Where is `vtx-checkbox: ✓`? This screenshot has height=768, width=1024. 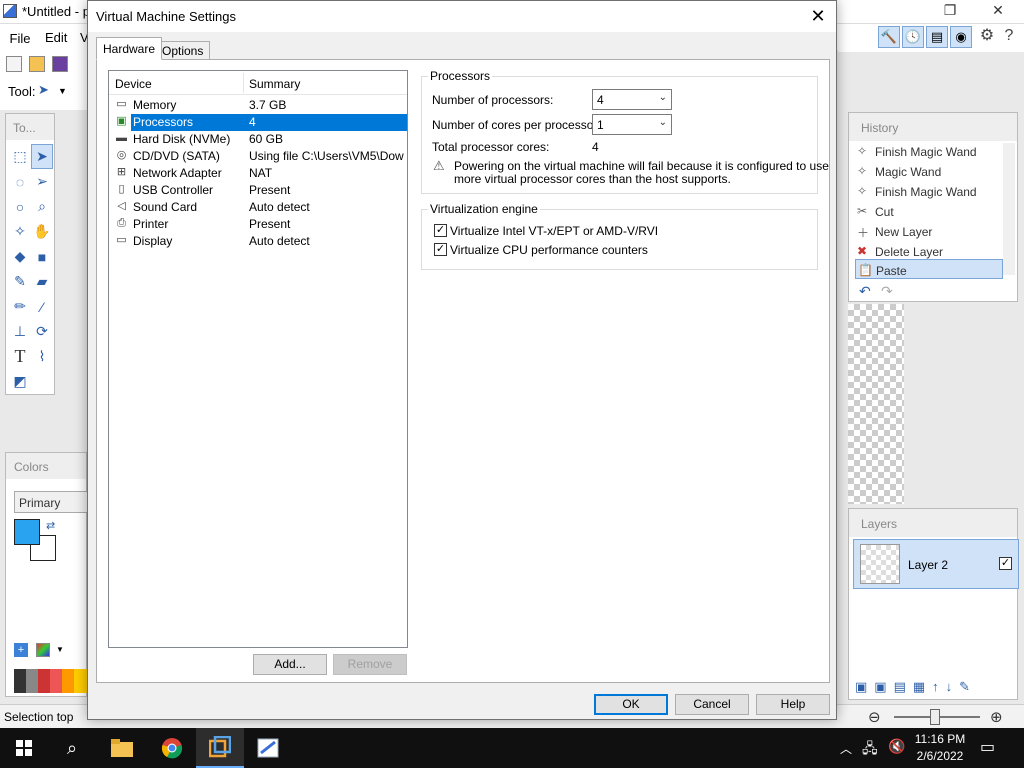
vtx-checkbox: ✓ is located at coordinates (440, 230).